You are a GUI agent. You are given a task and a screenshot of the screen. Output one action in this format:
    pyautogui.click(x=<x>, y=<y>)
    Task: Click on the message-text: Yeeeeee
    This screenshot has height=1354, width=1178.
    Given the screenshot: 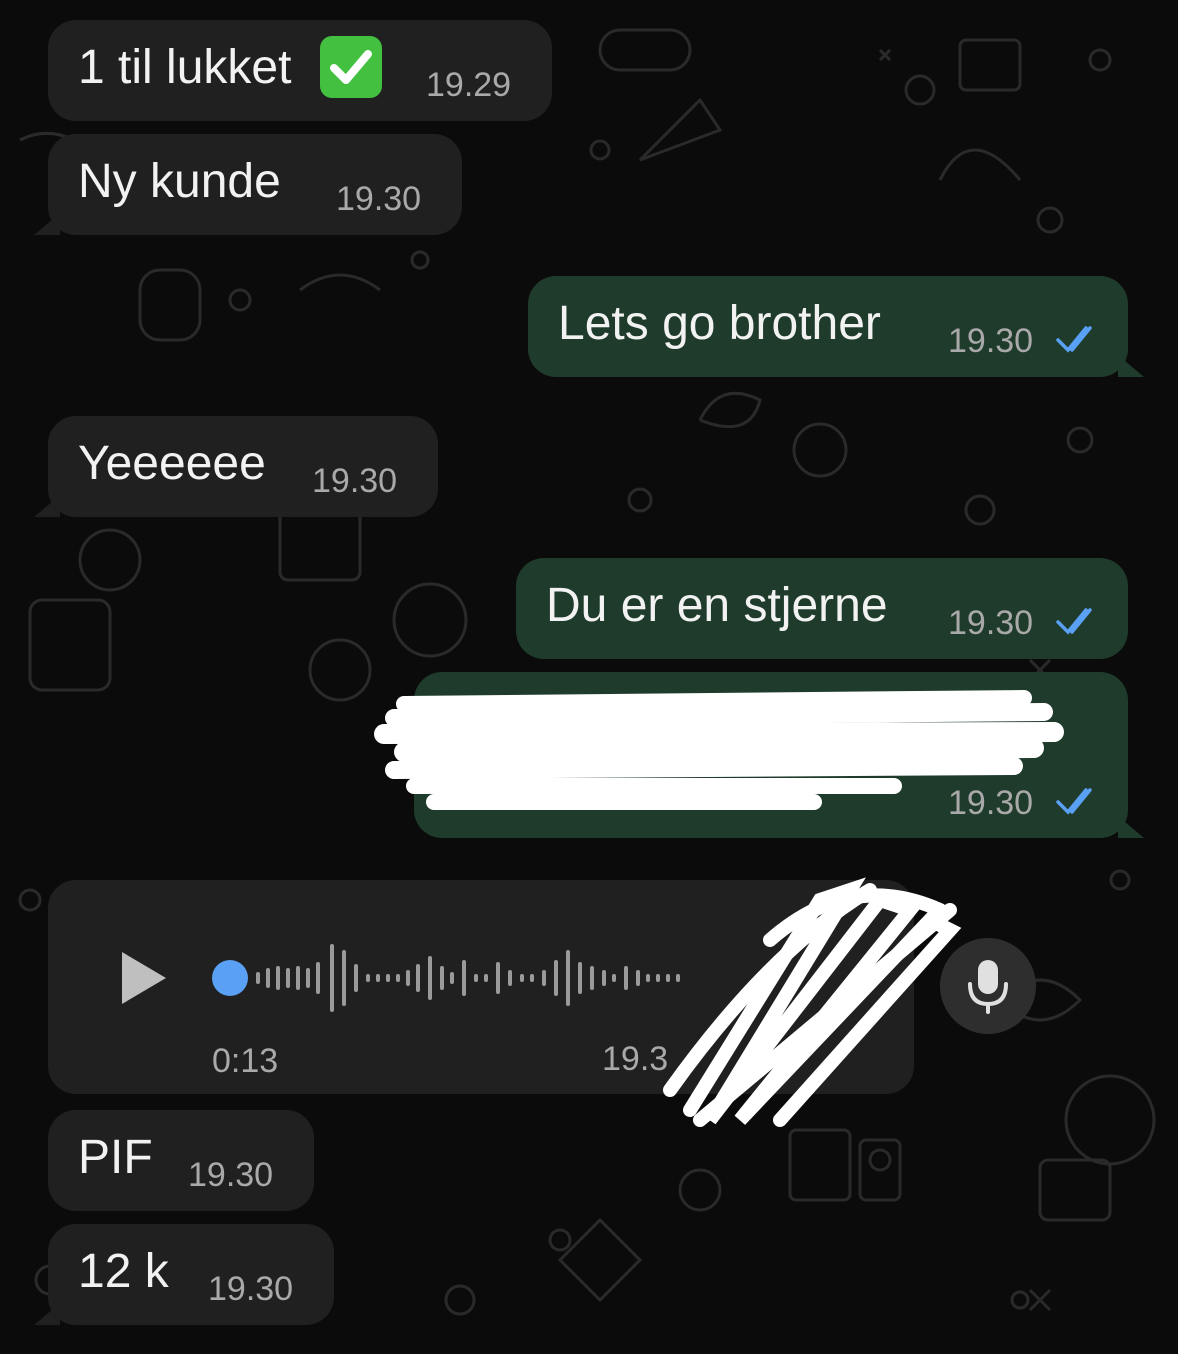 What is the action you would take?
    pyautogui.click(x=172, y=463)
    